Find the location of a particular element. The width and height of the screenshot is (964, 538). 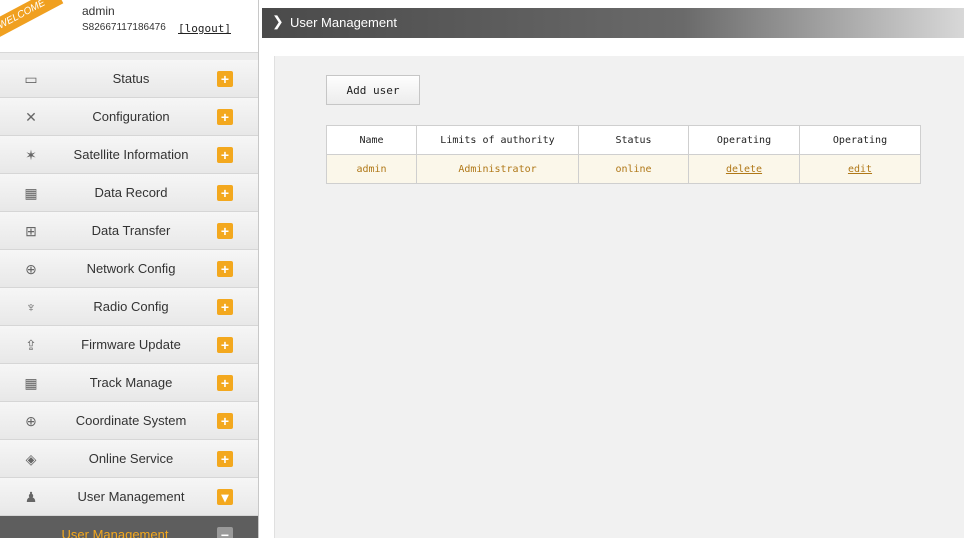

add-user-button: Add user is located at coordinates (373, 90).